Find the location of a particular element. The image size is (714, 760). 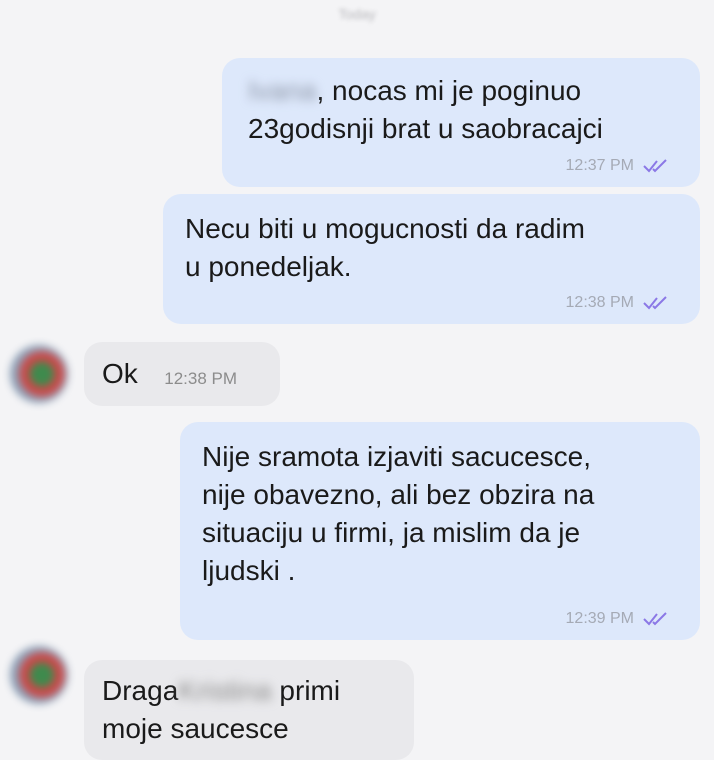

message-time: 12:37 PM is located at coordinates (599, 165).